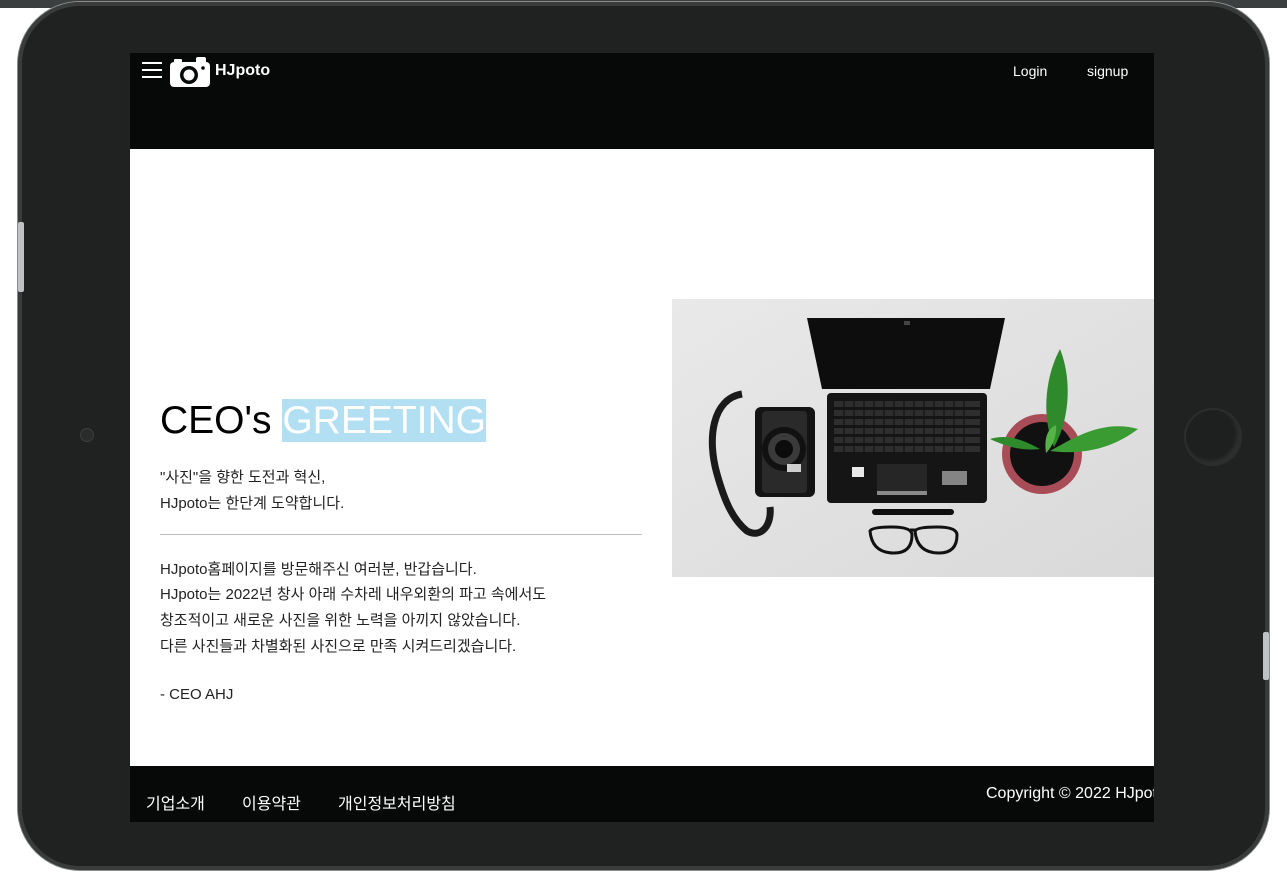 This screenshot has width=1287, height=878. I want to click on page-title: CEO's GREETING, so click(323, 421).